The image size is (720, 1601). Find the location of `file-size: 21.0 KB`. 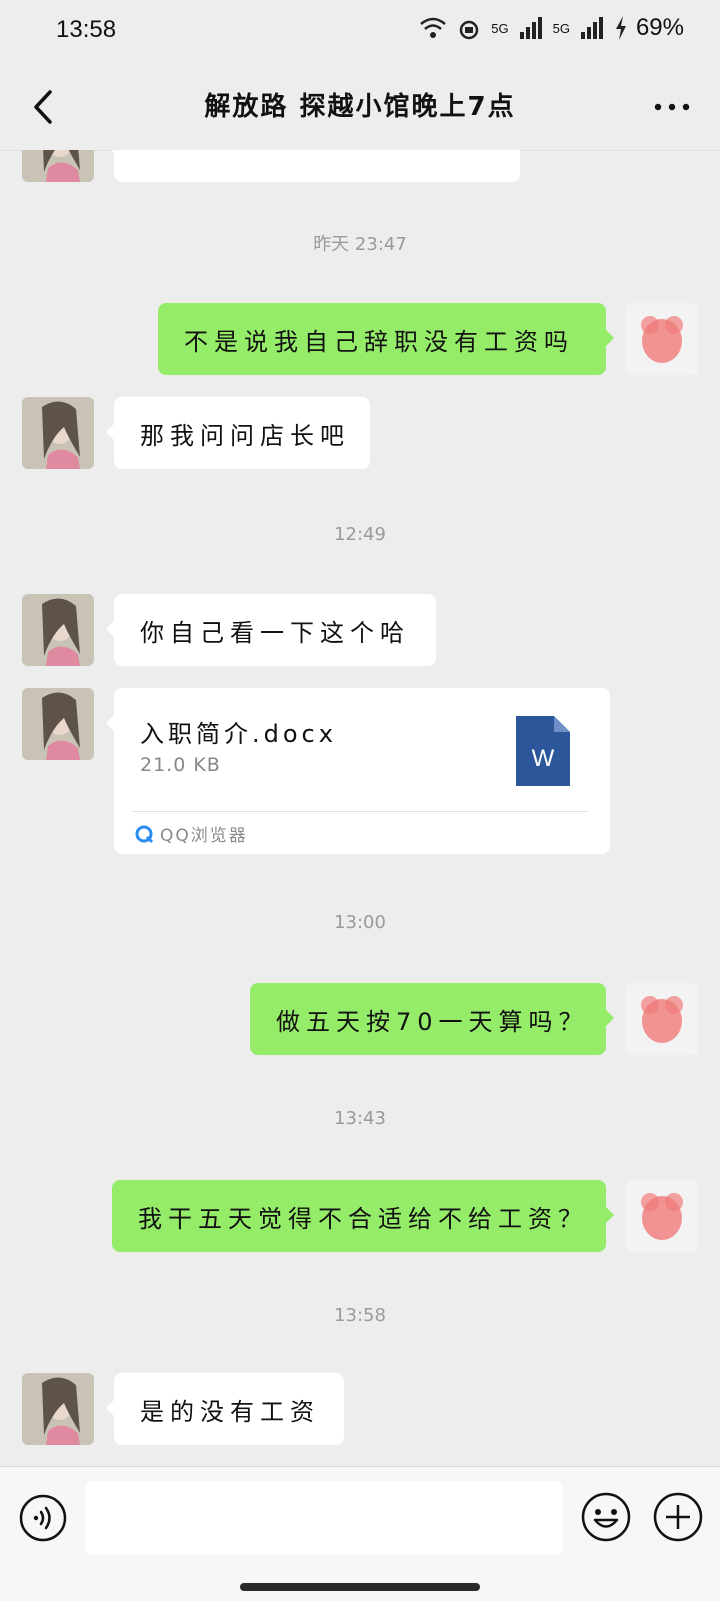

file-size: 21.0 KB is located at coordinates (180, 765).